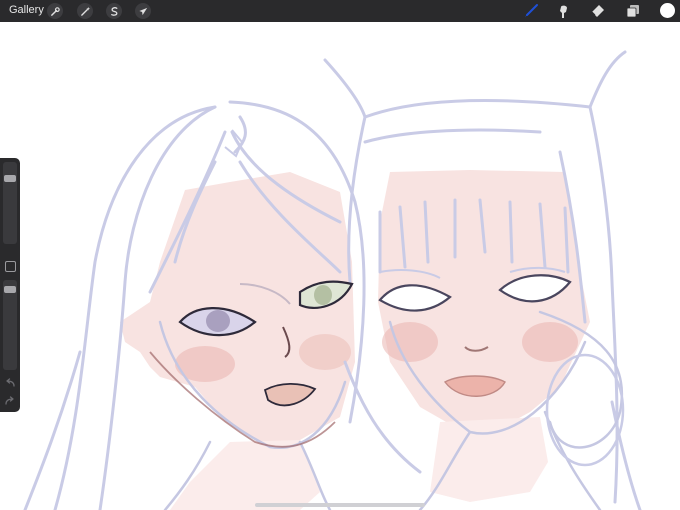 This screenshot has width=680, height=510. I want to click on brush-size-thumb, so click(10, 178).